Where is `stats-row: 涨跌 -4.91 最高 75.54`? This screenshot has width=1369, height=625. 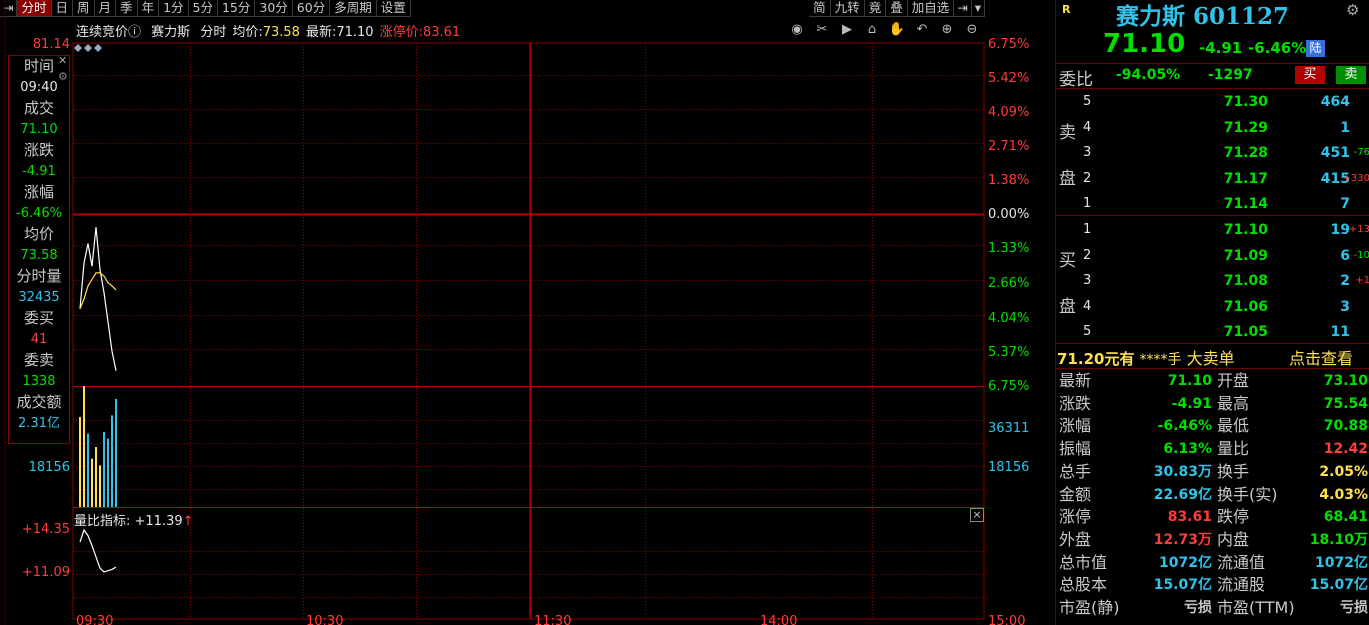
stats-row: 涨跌 -4.91 最高 75.54 is located at coordinates (1212, 404).